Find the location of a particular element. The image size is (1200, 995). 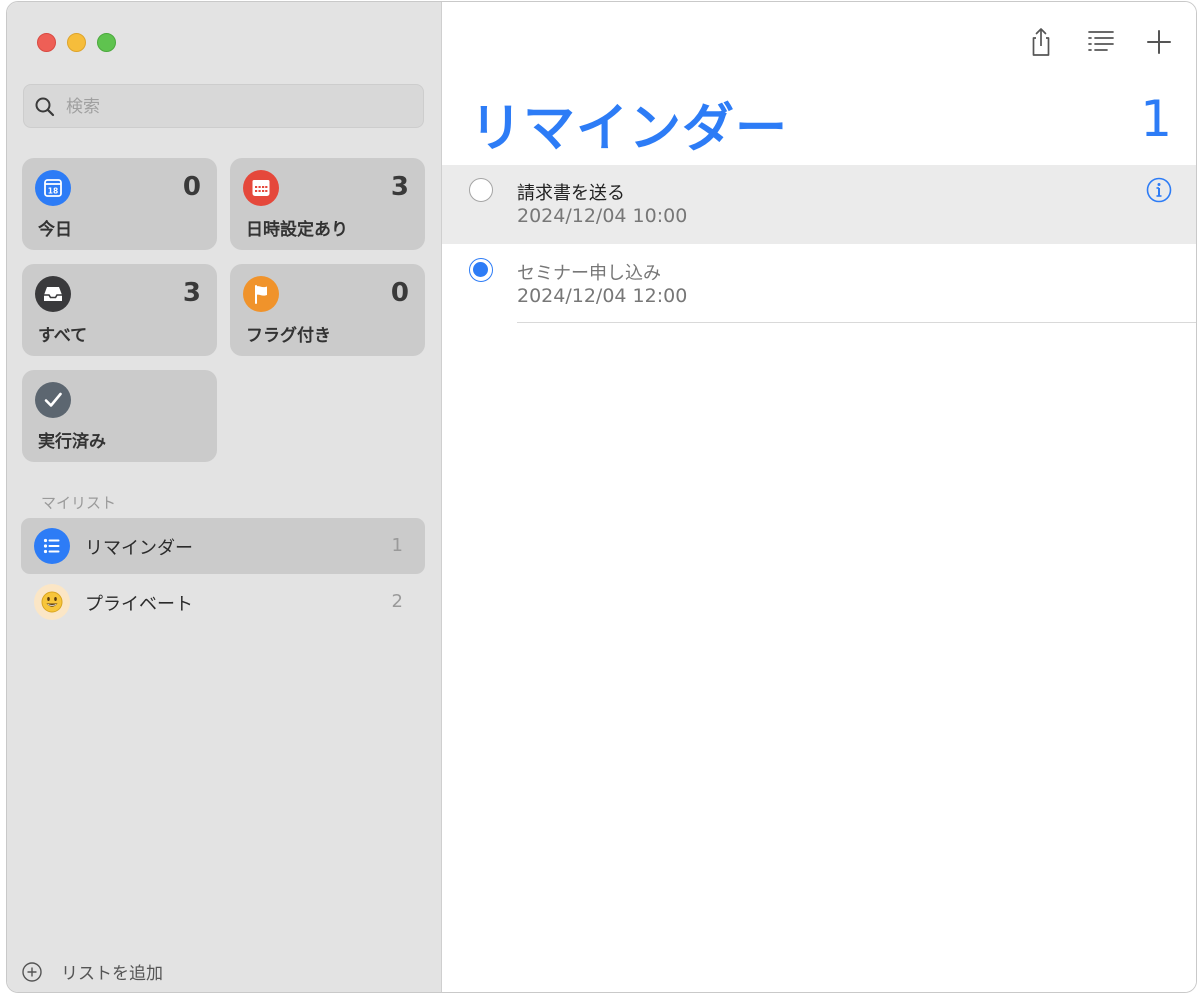

search-field is located at coordinates (223, 106).